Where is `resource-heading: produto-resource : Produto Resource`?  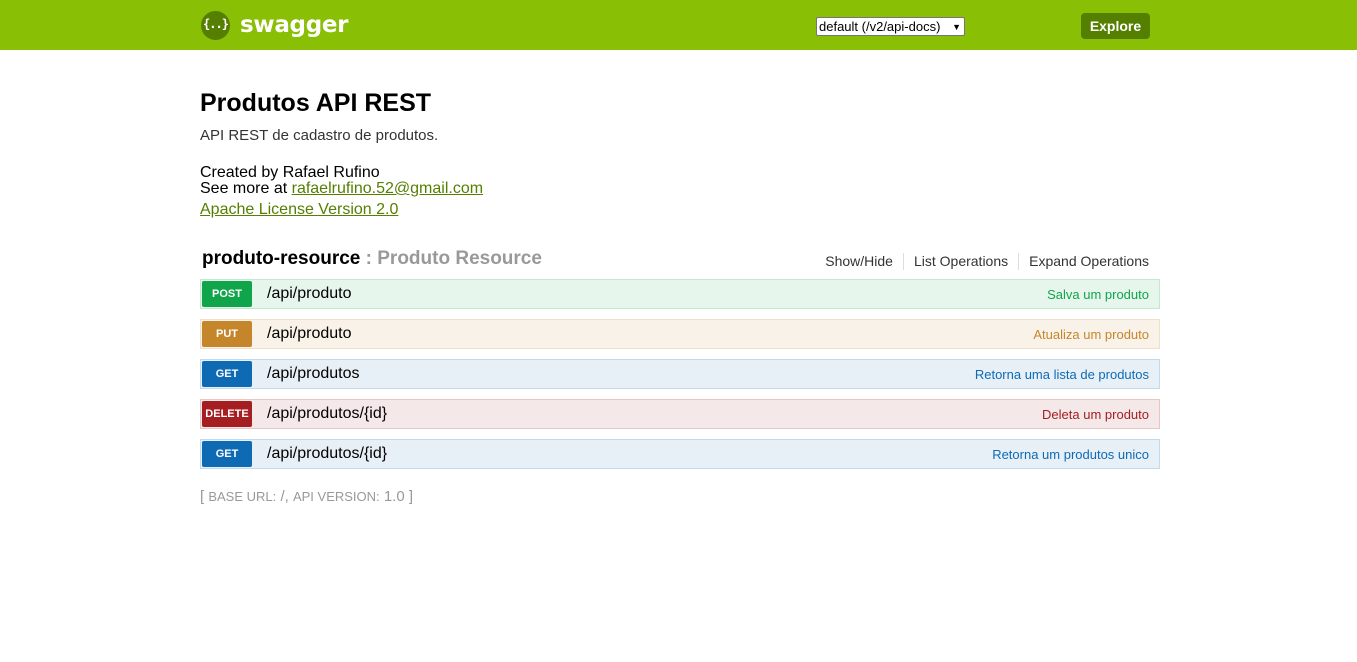
resource-heading: produto-resource : Produto Resource is located at coordinates (372, 259).